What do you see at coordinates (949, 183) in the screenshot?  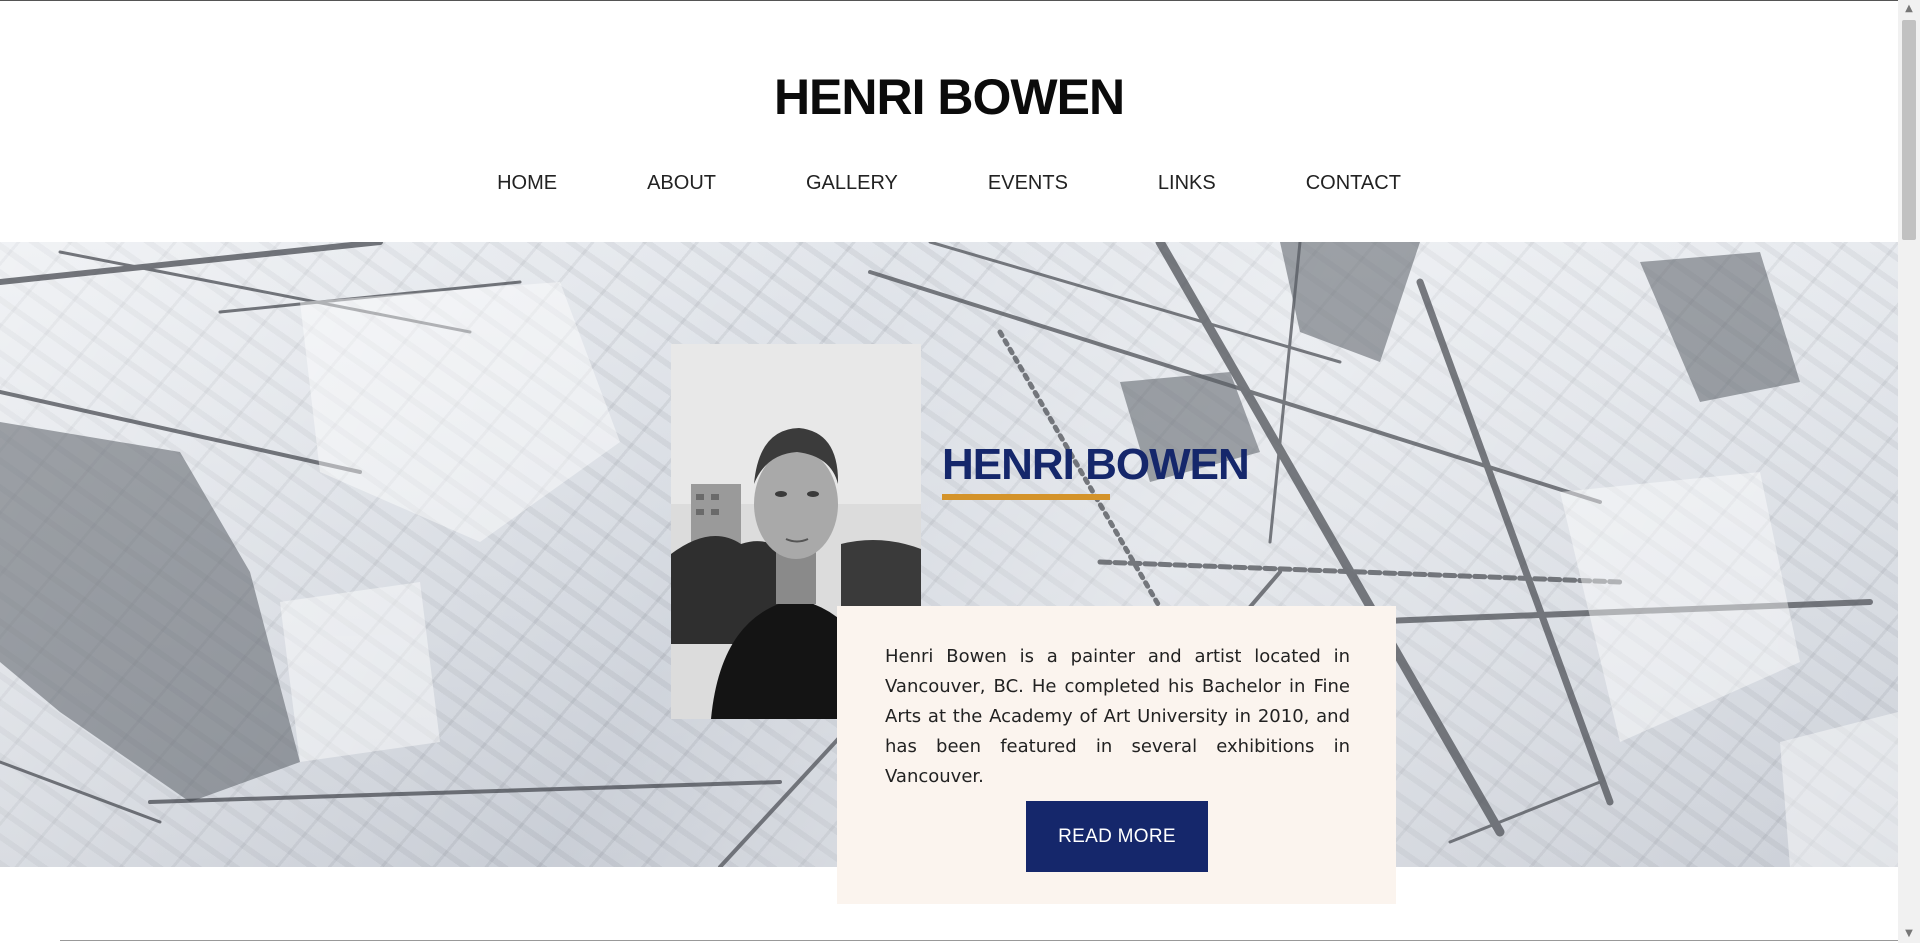 I see `main-nav: HOME ABOUT GALLERY EVENTS LINKS CONTACT` at bounding box center [949, 183].